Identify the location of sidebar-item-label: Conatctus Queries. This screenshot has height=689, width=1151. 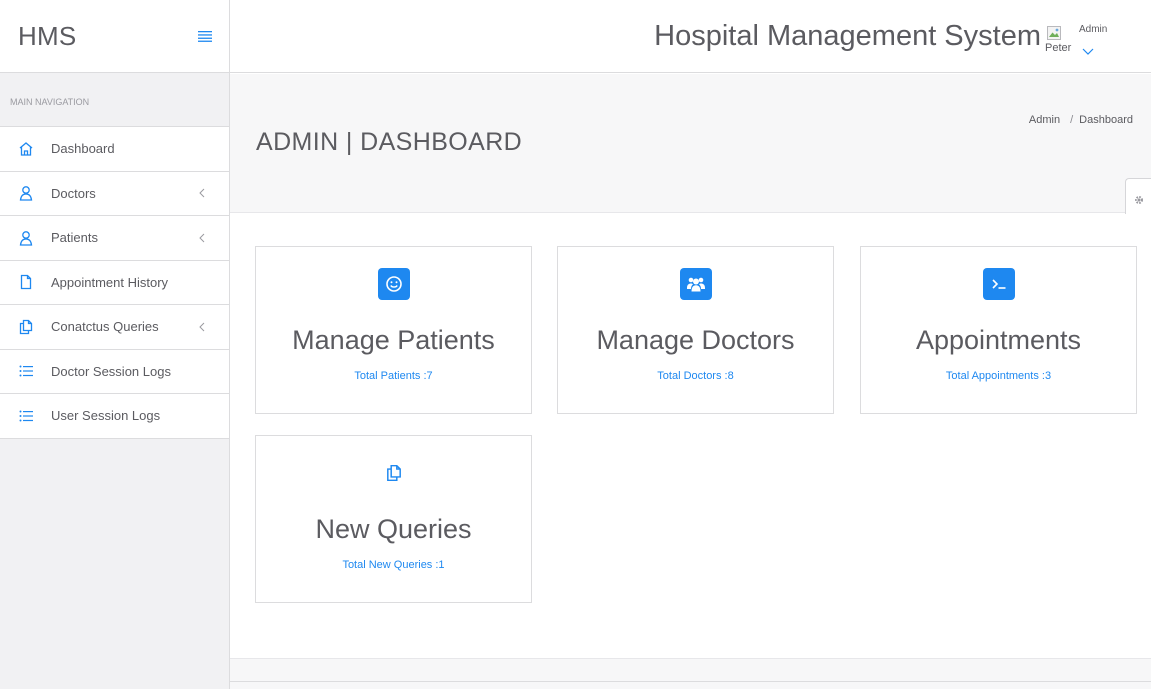
(105, 327).